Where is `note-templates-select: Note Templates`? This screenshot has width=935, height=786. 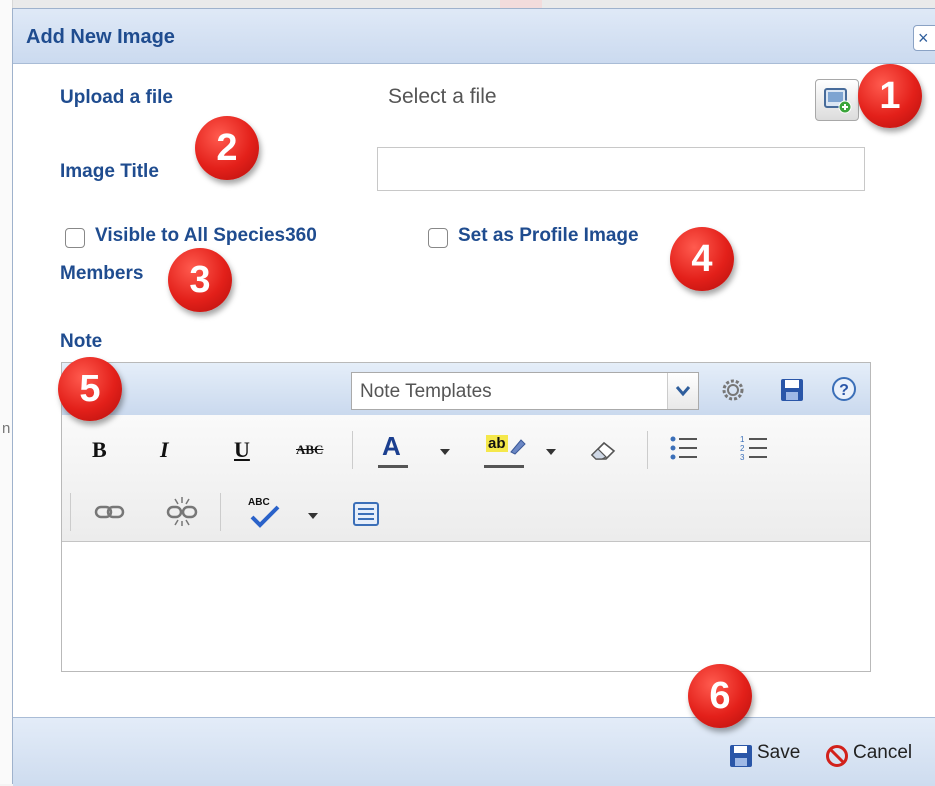
note-templates-select: Note Templates is located at coordinates (525, 391).